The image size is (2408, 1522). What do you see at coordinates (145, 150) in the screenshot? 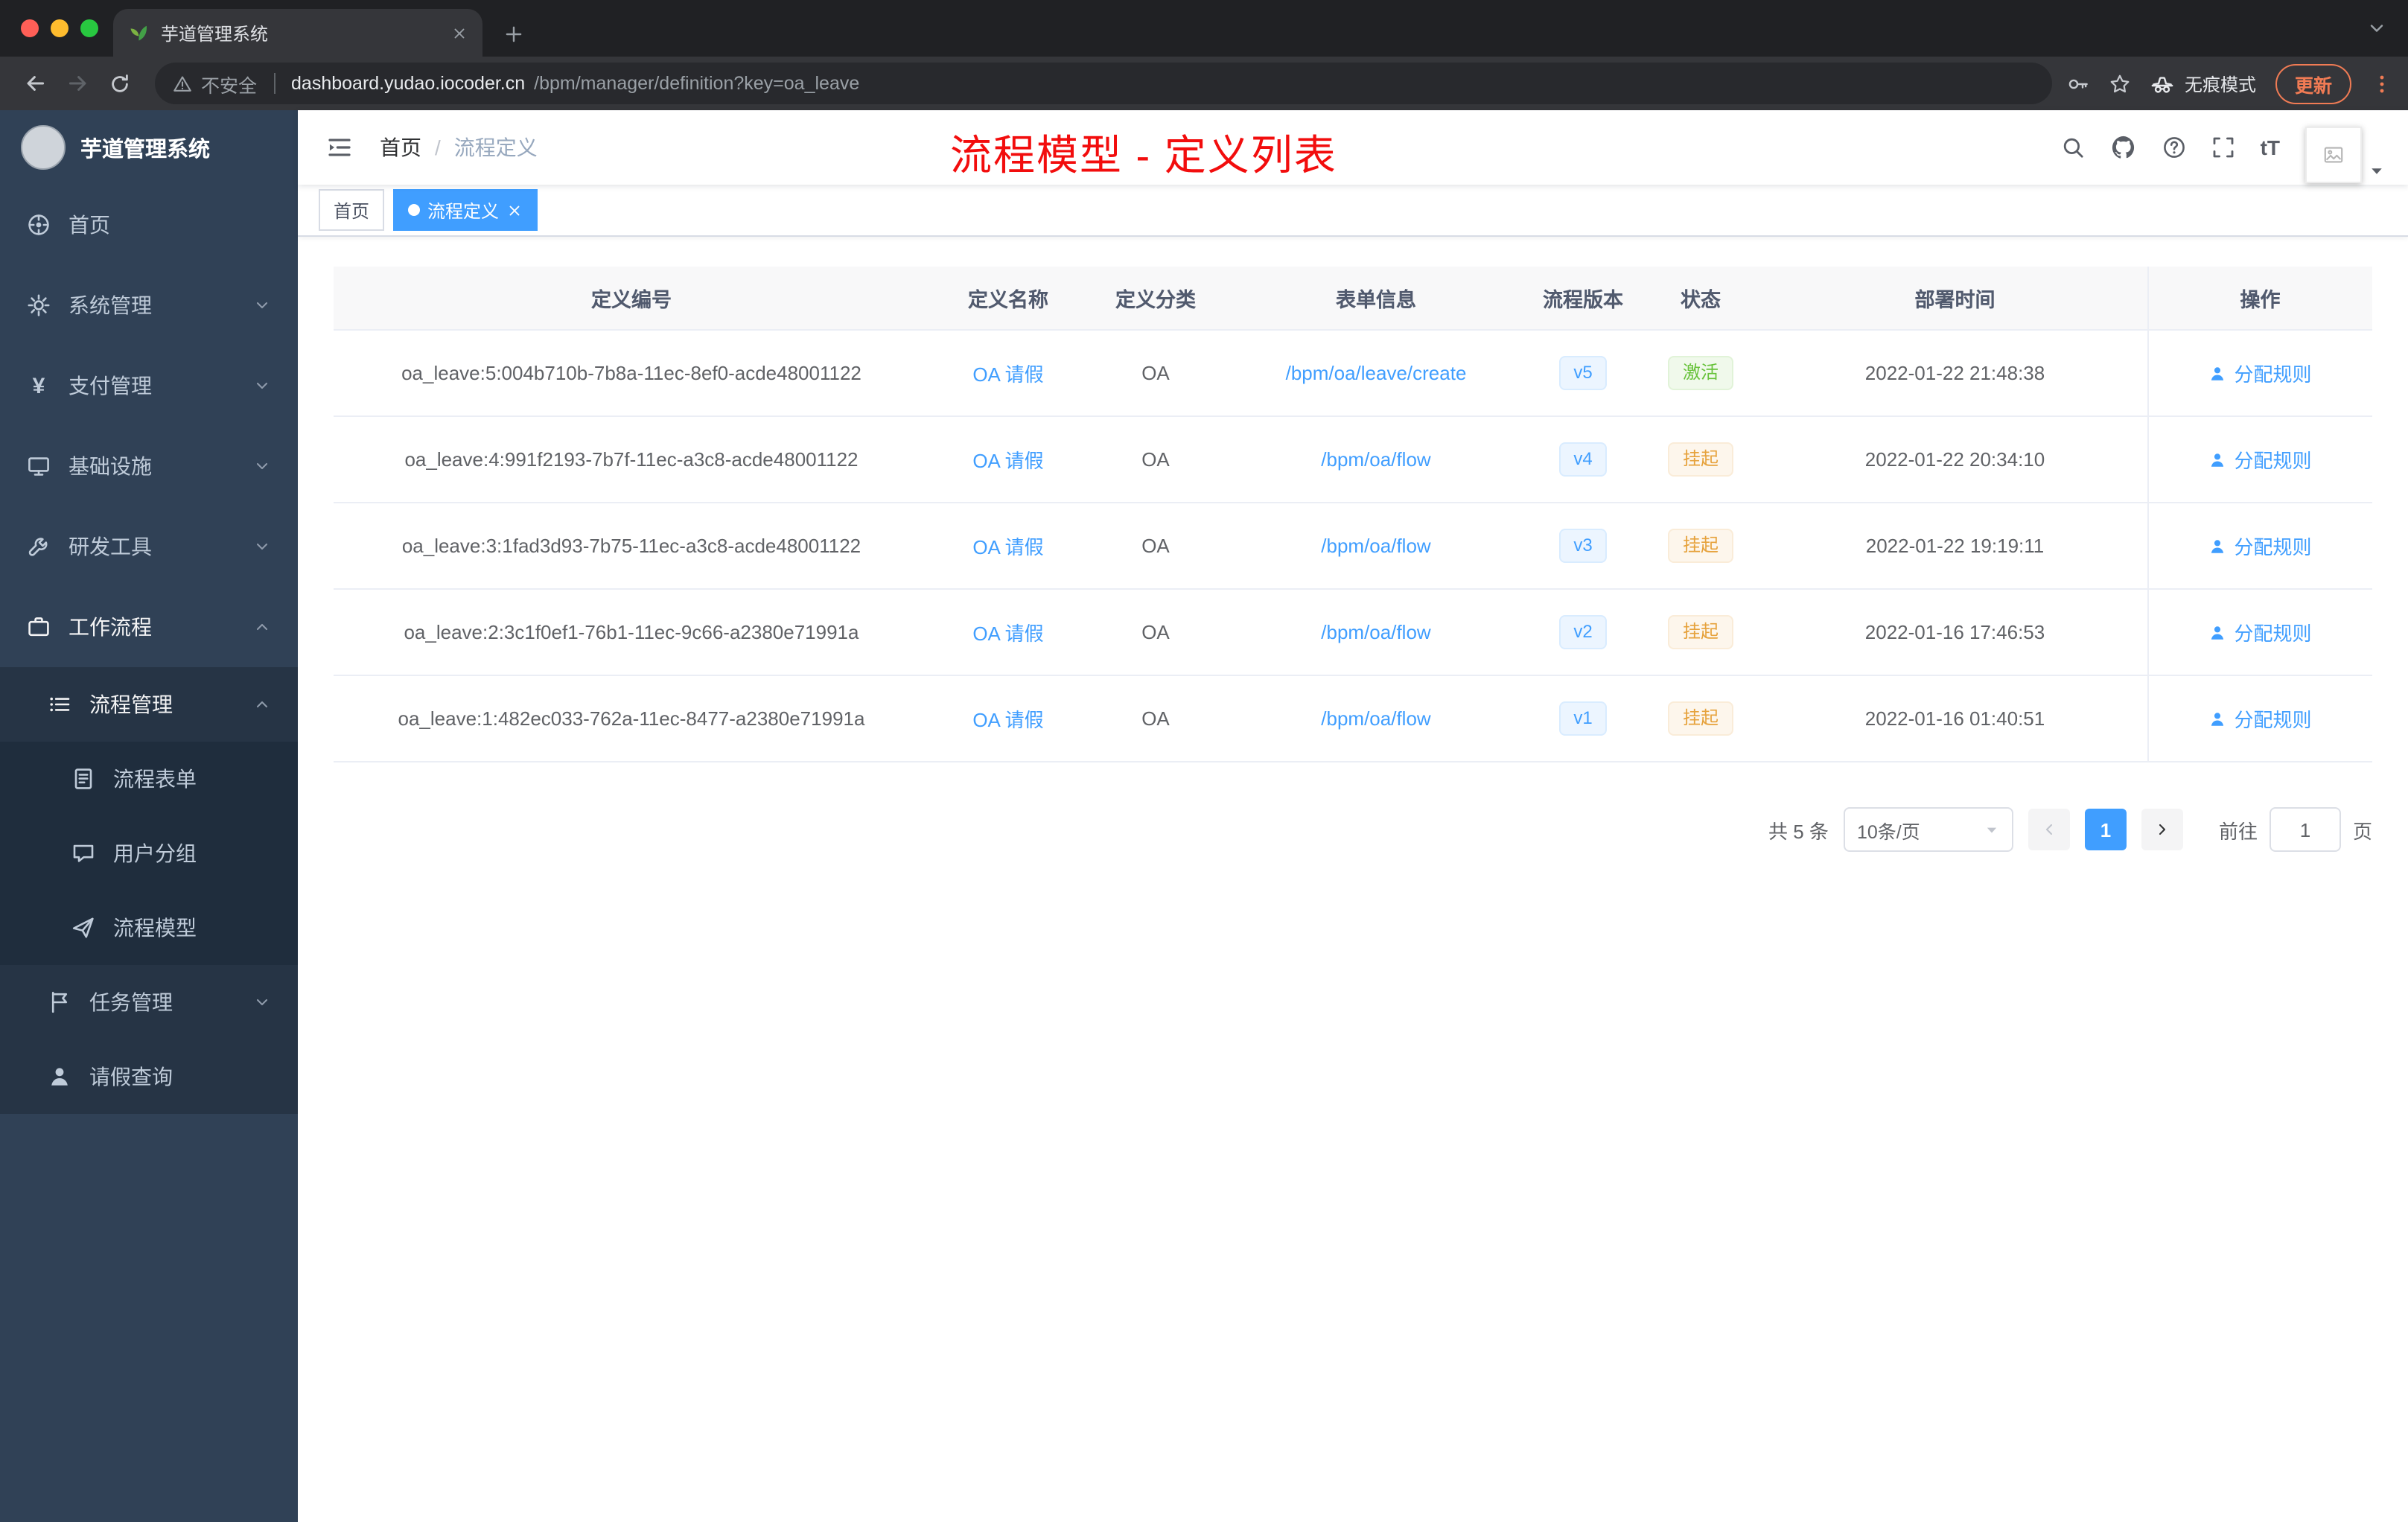
I see `logo-title: 芋道管理系统` at bounding box center [145, 150].